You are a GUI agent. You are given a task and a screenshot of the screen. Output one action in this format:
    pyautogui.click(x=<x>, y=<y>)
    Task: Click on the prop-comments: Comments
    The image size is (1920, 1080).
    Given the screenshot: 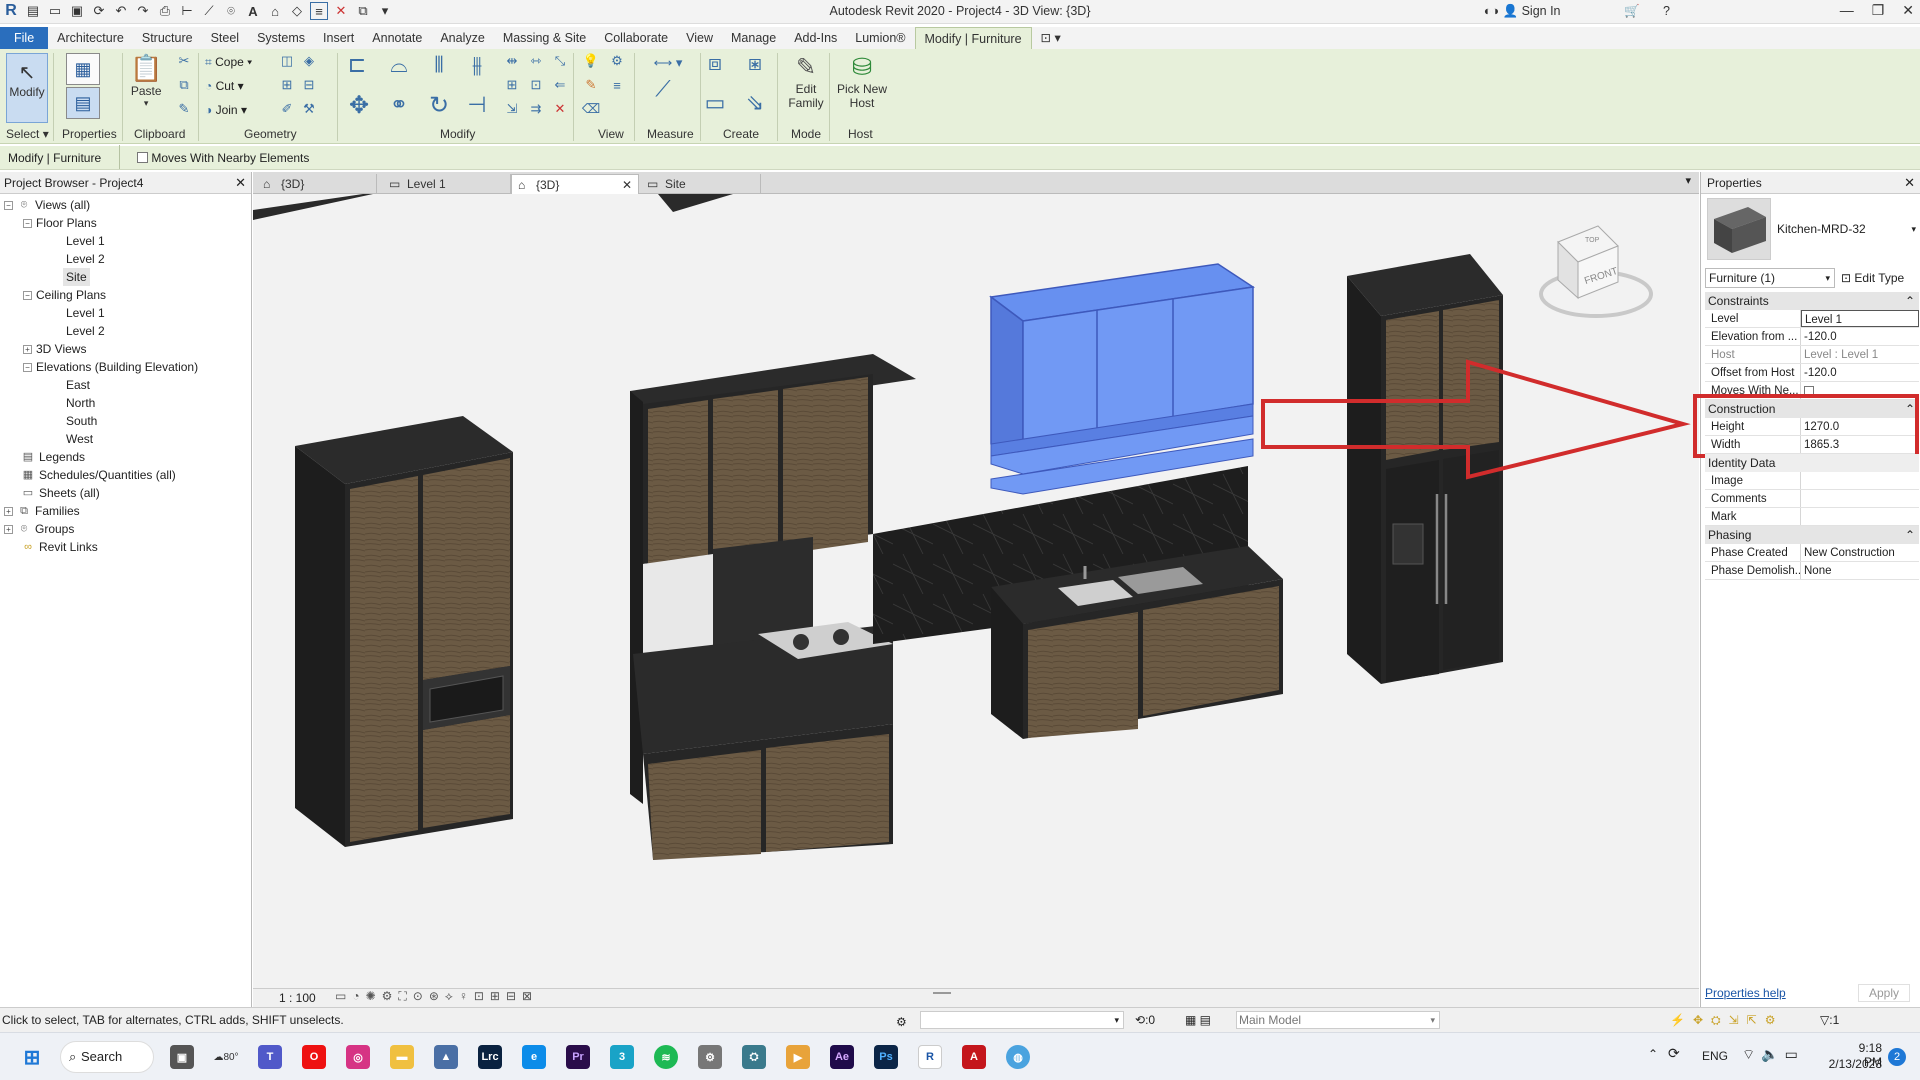 What is the action you would take?
    pyautogui.click(x=1812, y=499)
    